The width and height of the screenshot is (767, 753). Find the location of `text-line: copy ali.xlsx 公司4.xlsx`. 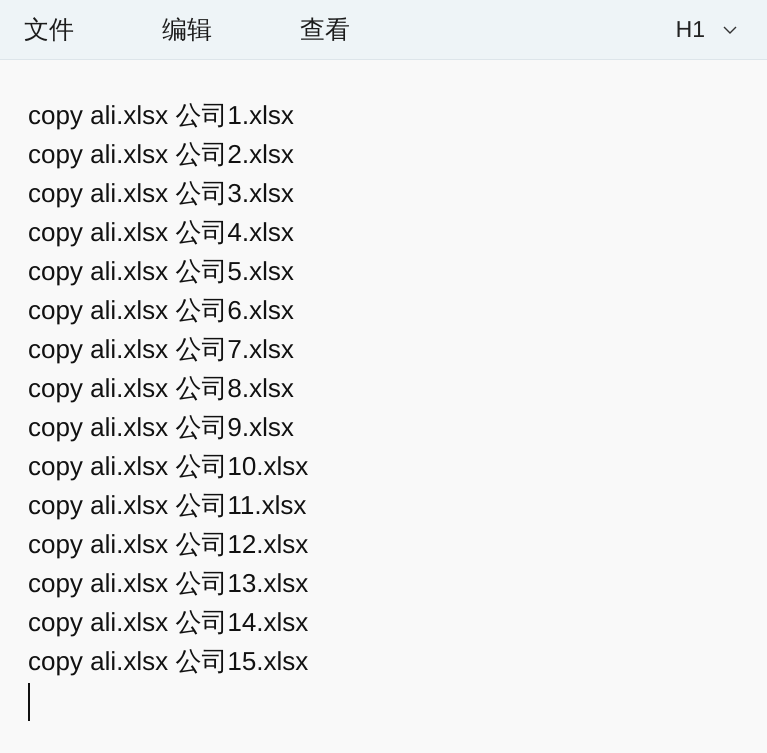

text-line: copy ali.xlsx 公司4.xlsx is located at coordinates (161, 232).